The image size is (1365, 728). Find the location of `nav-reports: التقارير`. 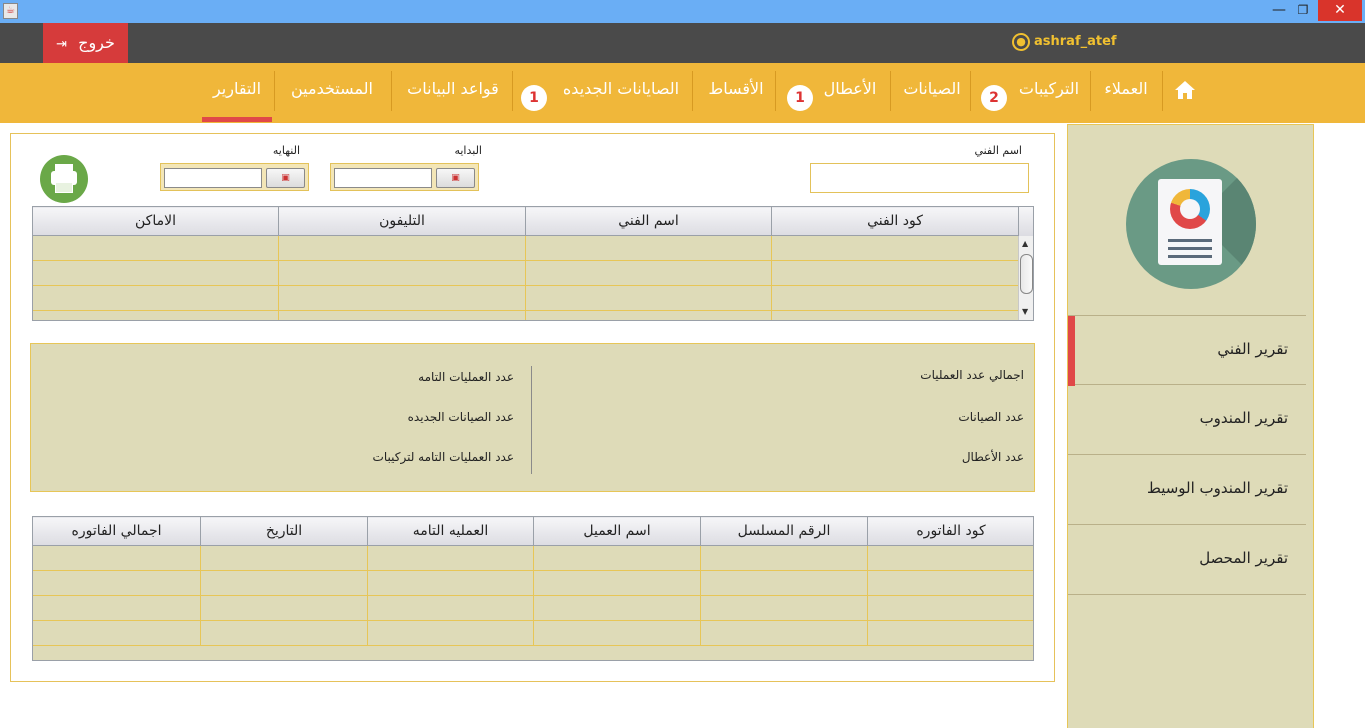

nav-reports: التقارير is located at coordinates (237, 93).